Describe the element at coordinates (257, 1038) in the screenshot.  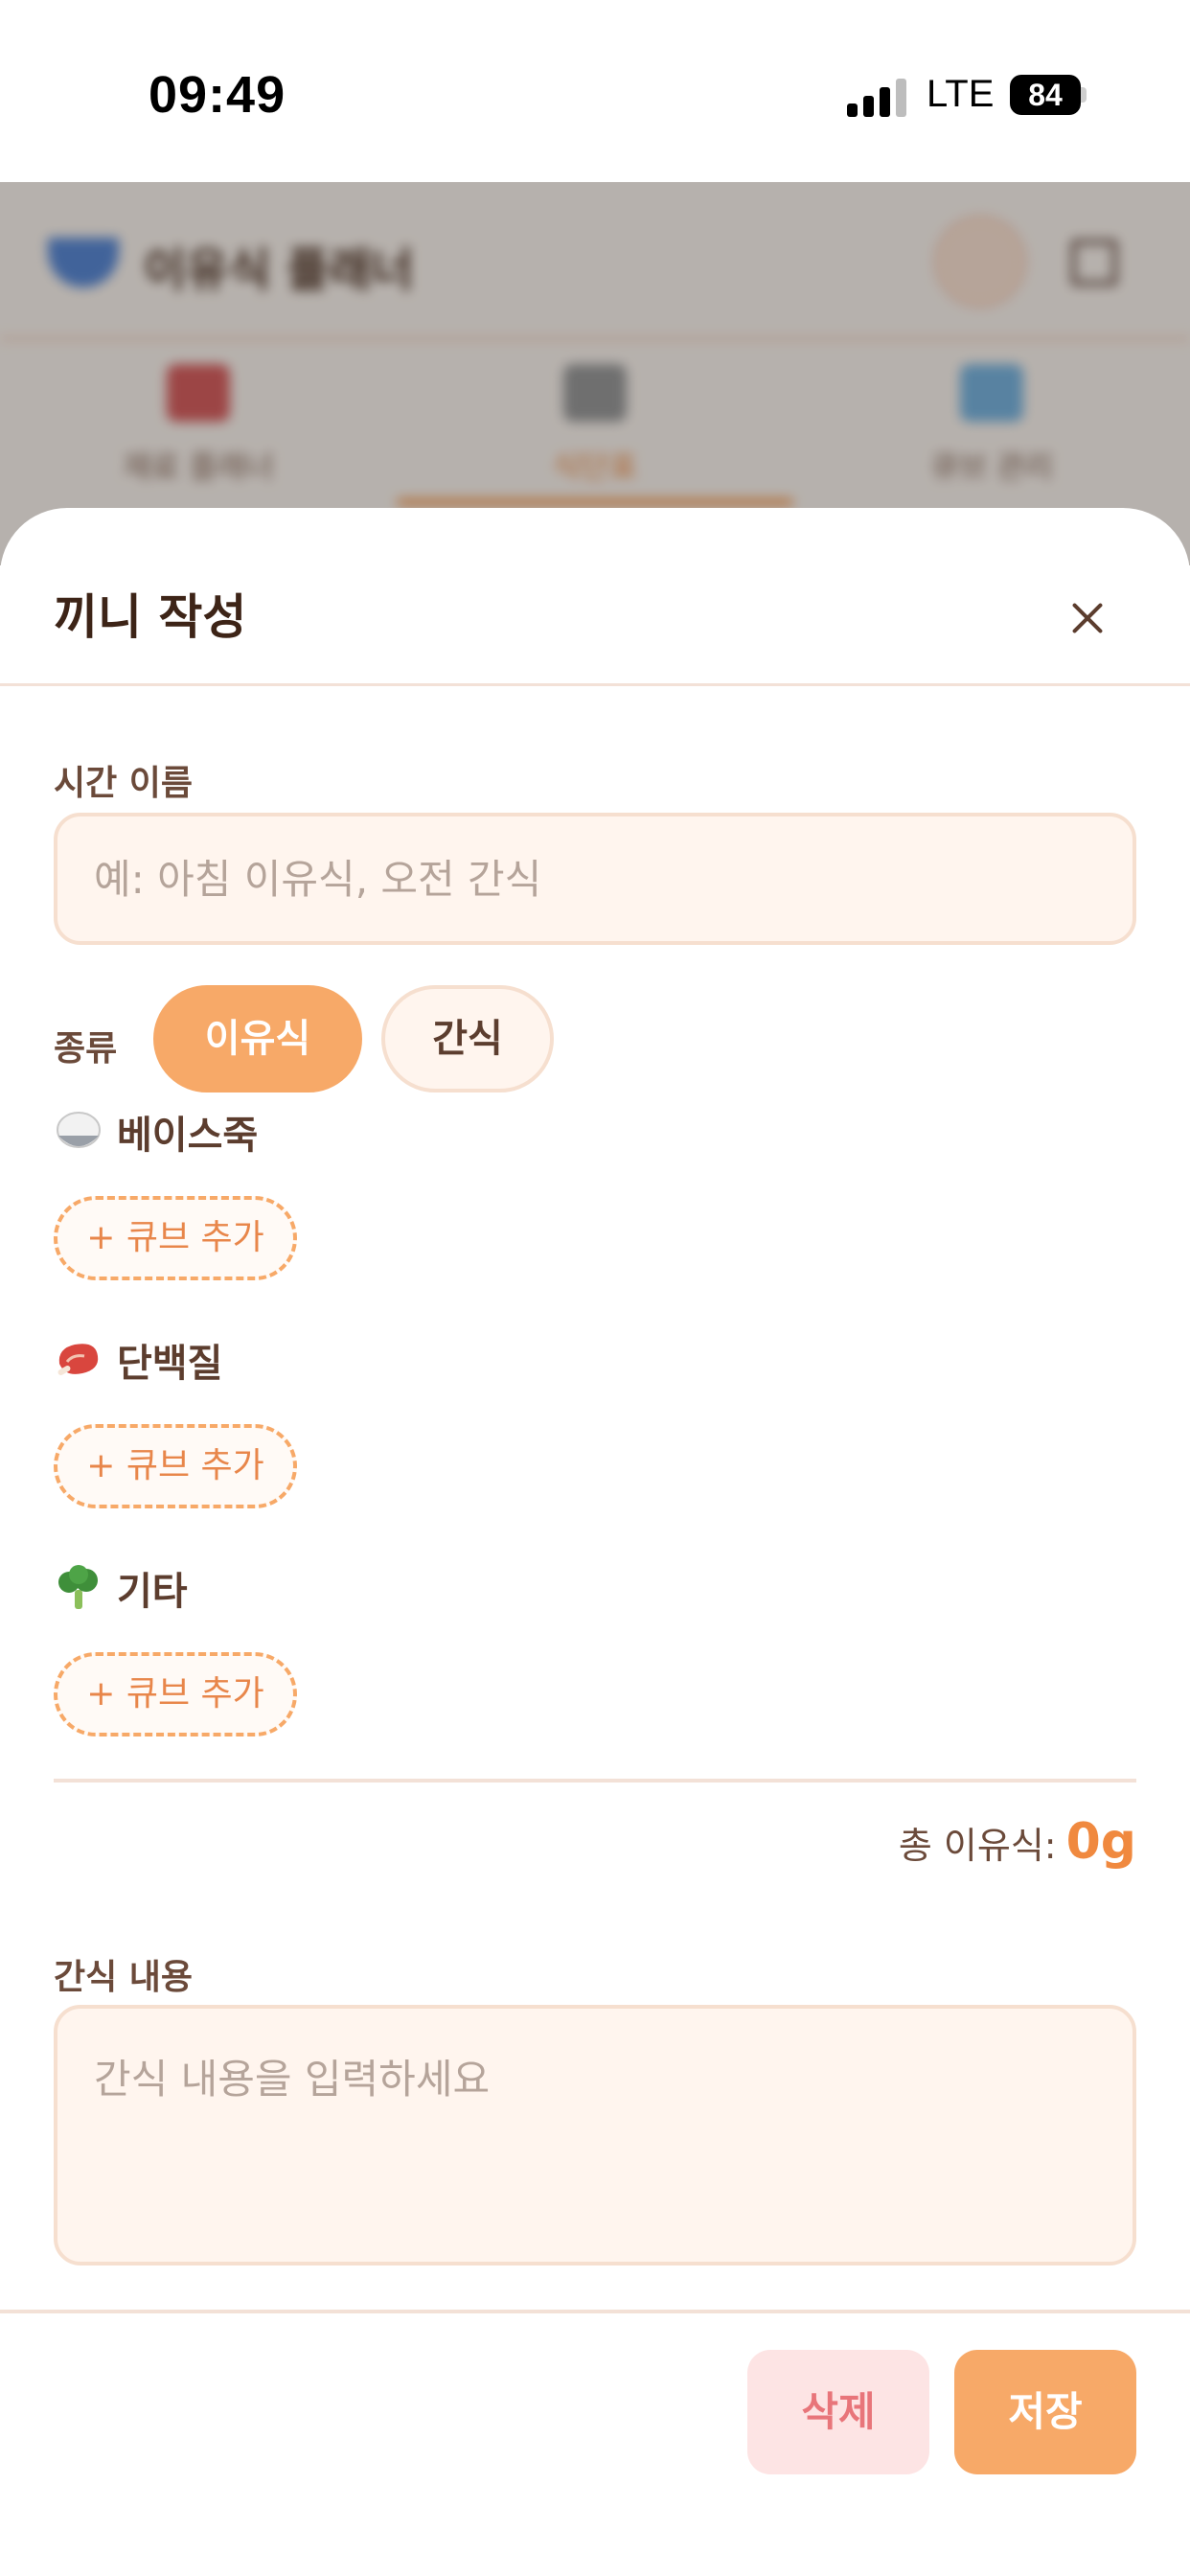
I see `type-option-baby-food: 이유식` at that location.